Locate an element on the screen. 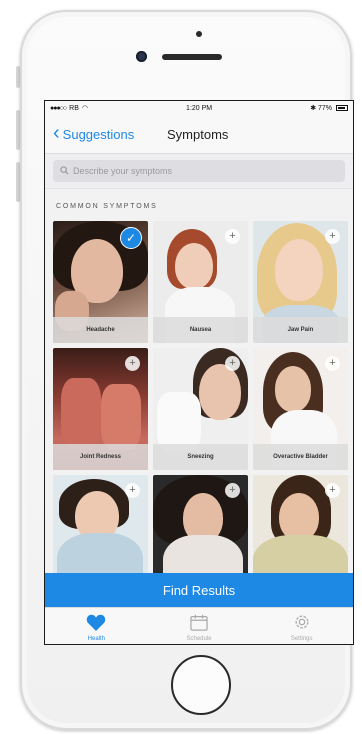  status-bar: ●●●○○ RB ◠ 1:20 PM ✱ 77% is located at coordinates (199, 108).